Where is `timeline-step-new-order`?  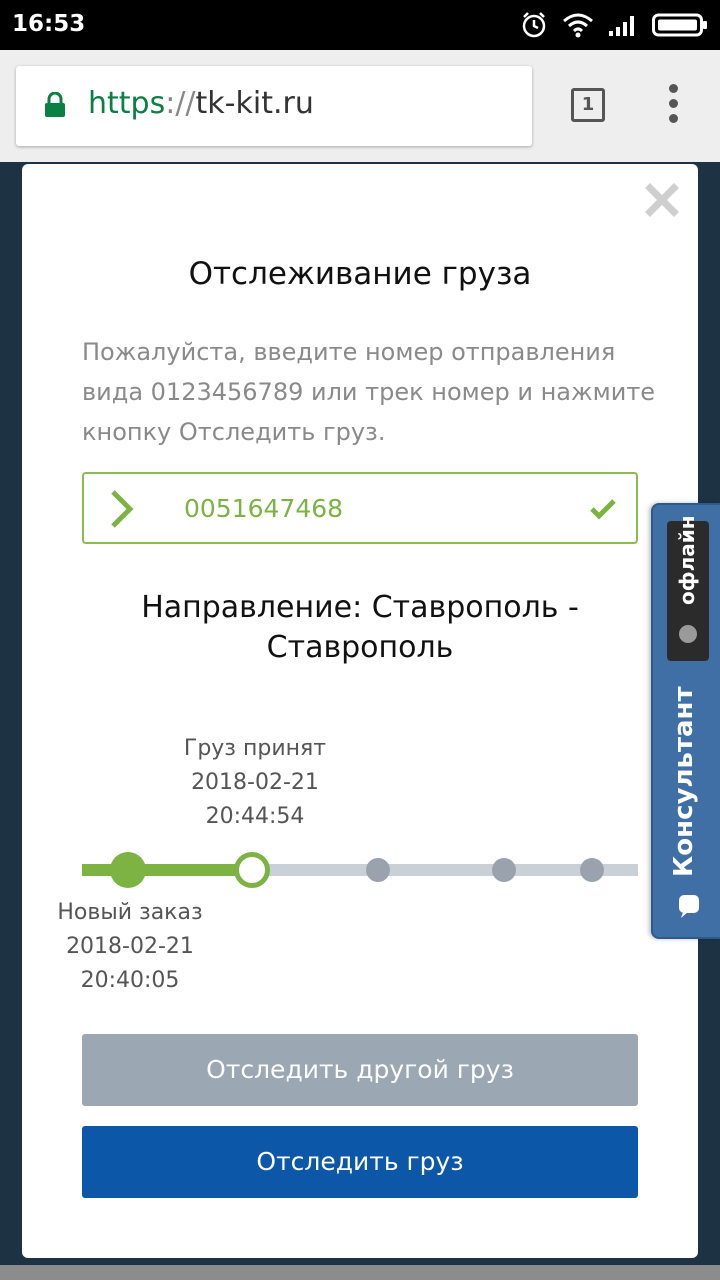 timeline-step-new-order is located at coordinates (128, 870).